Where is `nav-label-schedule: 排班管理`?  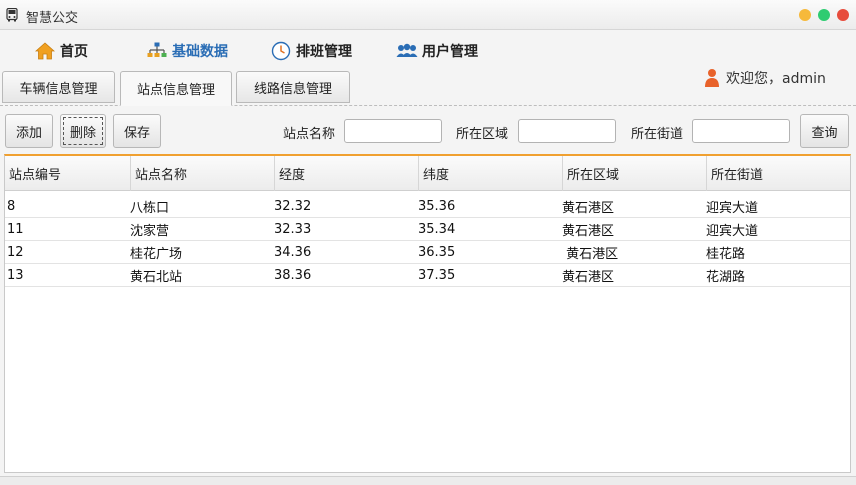
nav-label-schedule: 排班管理 is located at coordinates (324, 52).